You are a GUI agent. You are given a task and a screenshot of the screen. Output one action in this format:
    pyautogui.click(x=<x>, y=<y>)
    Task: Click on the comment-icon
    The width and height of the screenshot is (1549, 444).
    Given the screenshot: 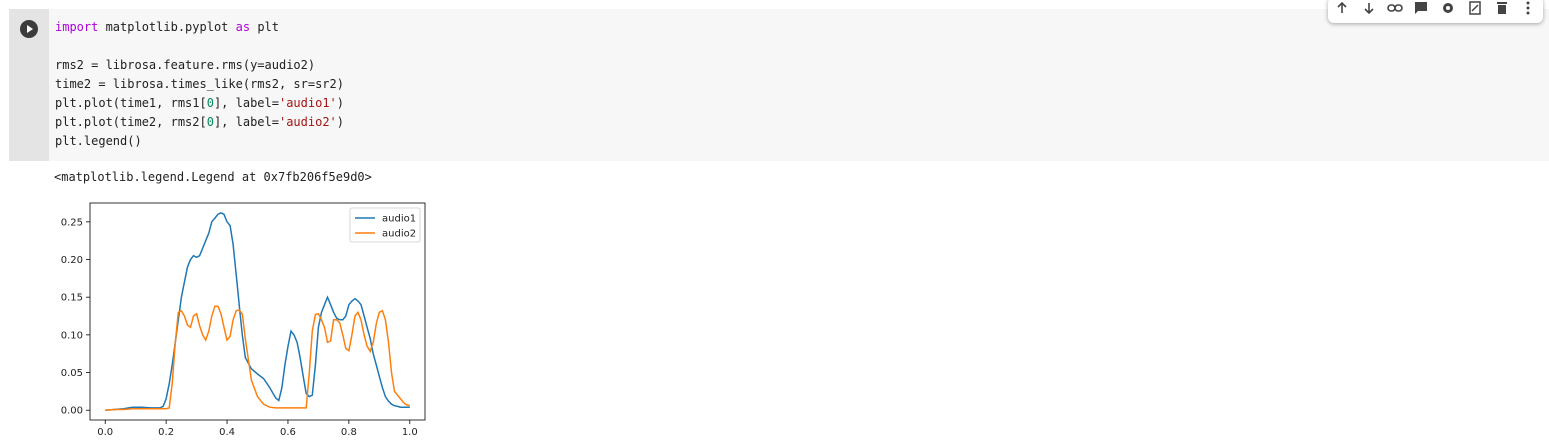 What is the action you would take?
    pyautogui.click(x=1421, y=11)
    